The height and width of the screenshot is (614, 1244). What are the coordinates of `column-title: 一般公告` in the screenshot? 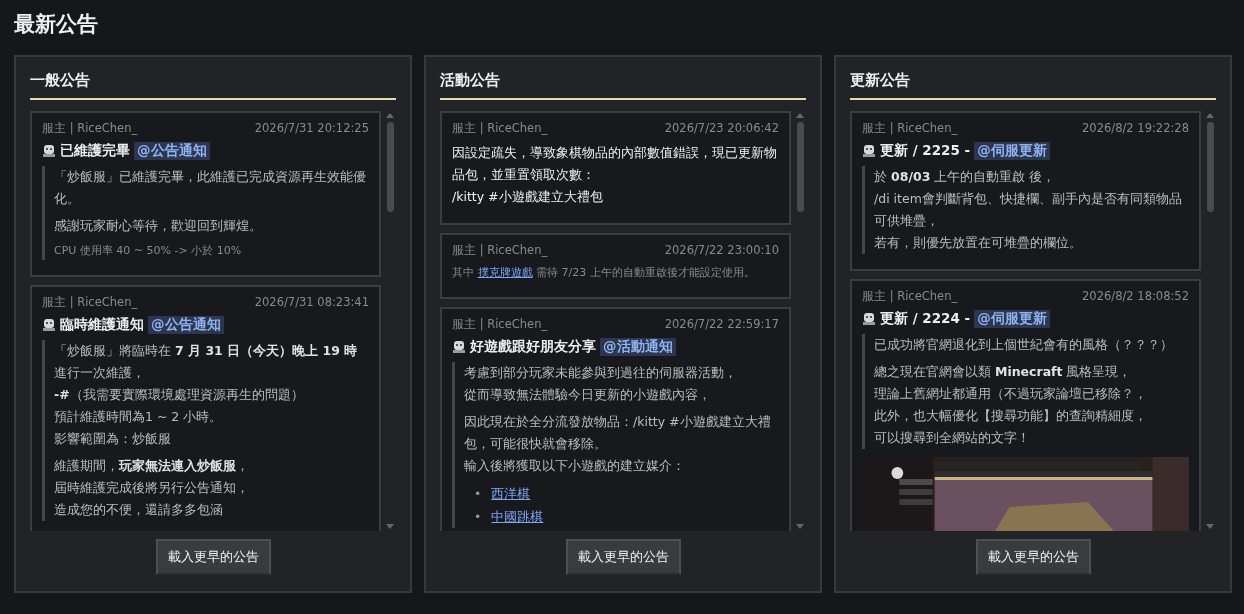 It's located at (60, 80).